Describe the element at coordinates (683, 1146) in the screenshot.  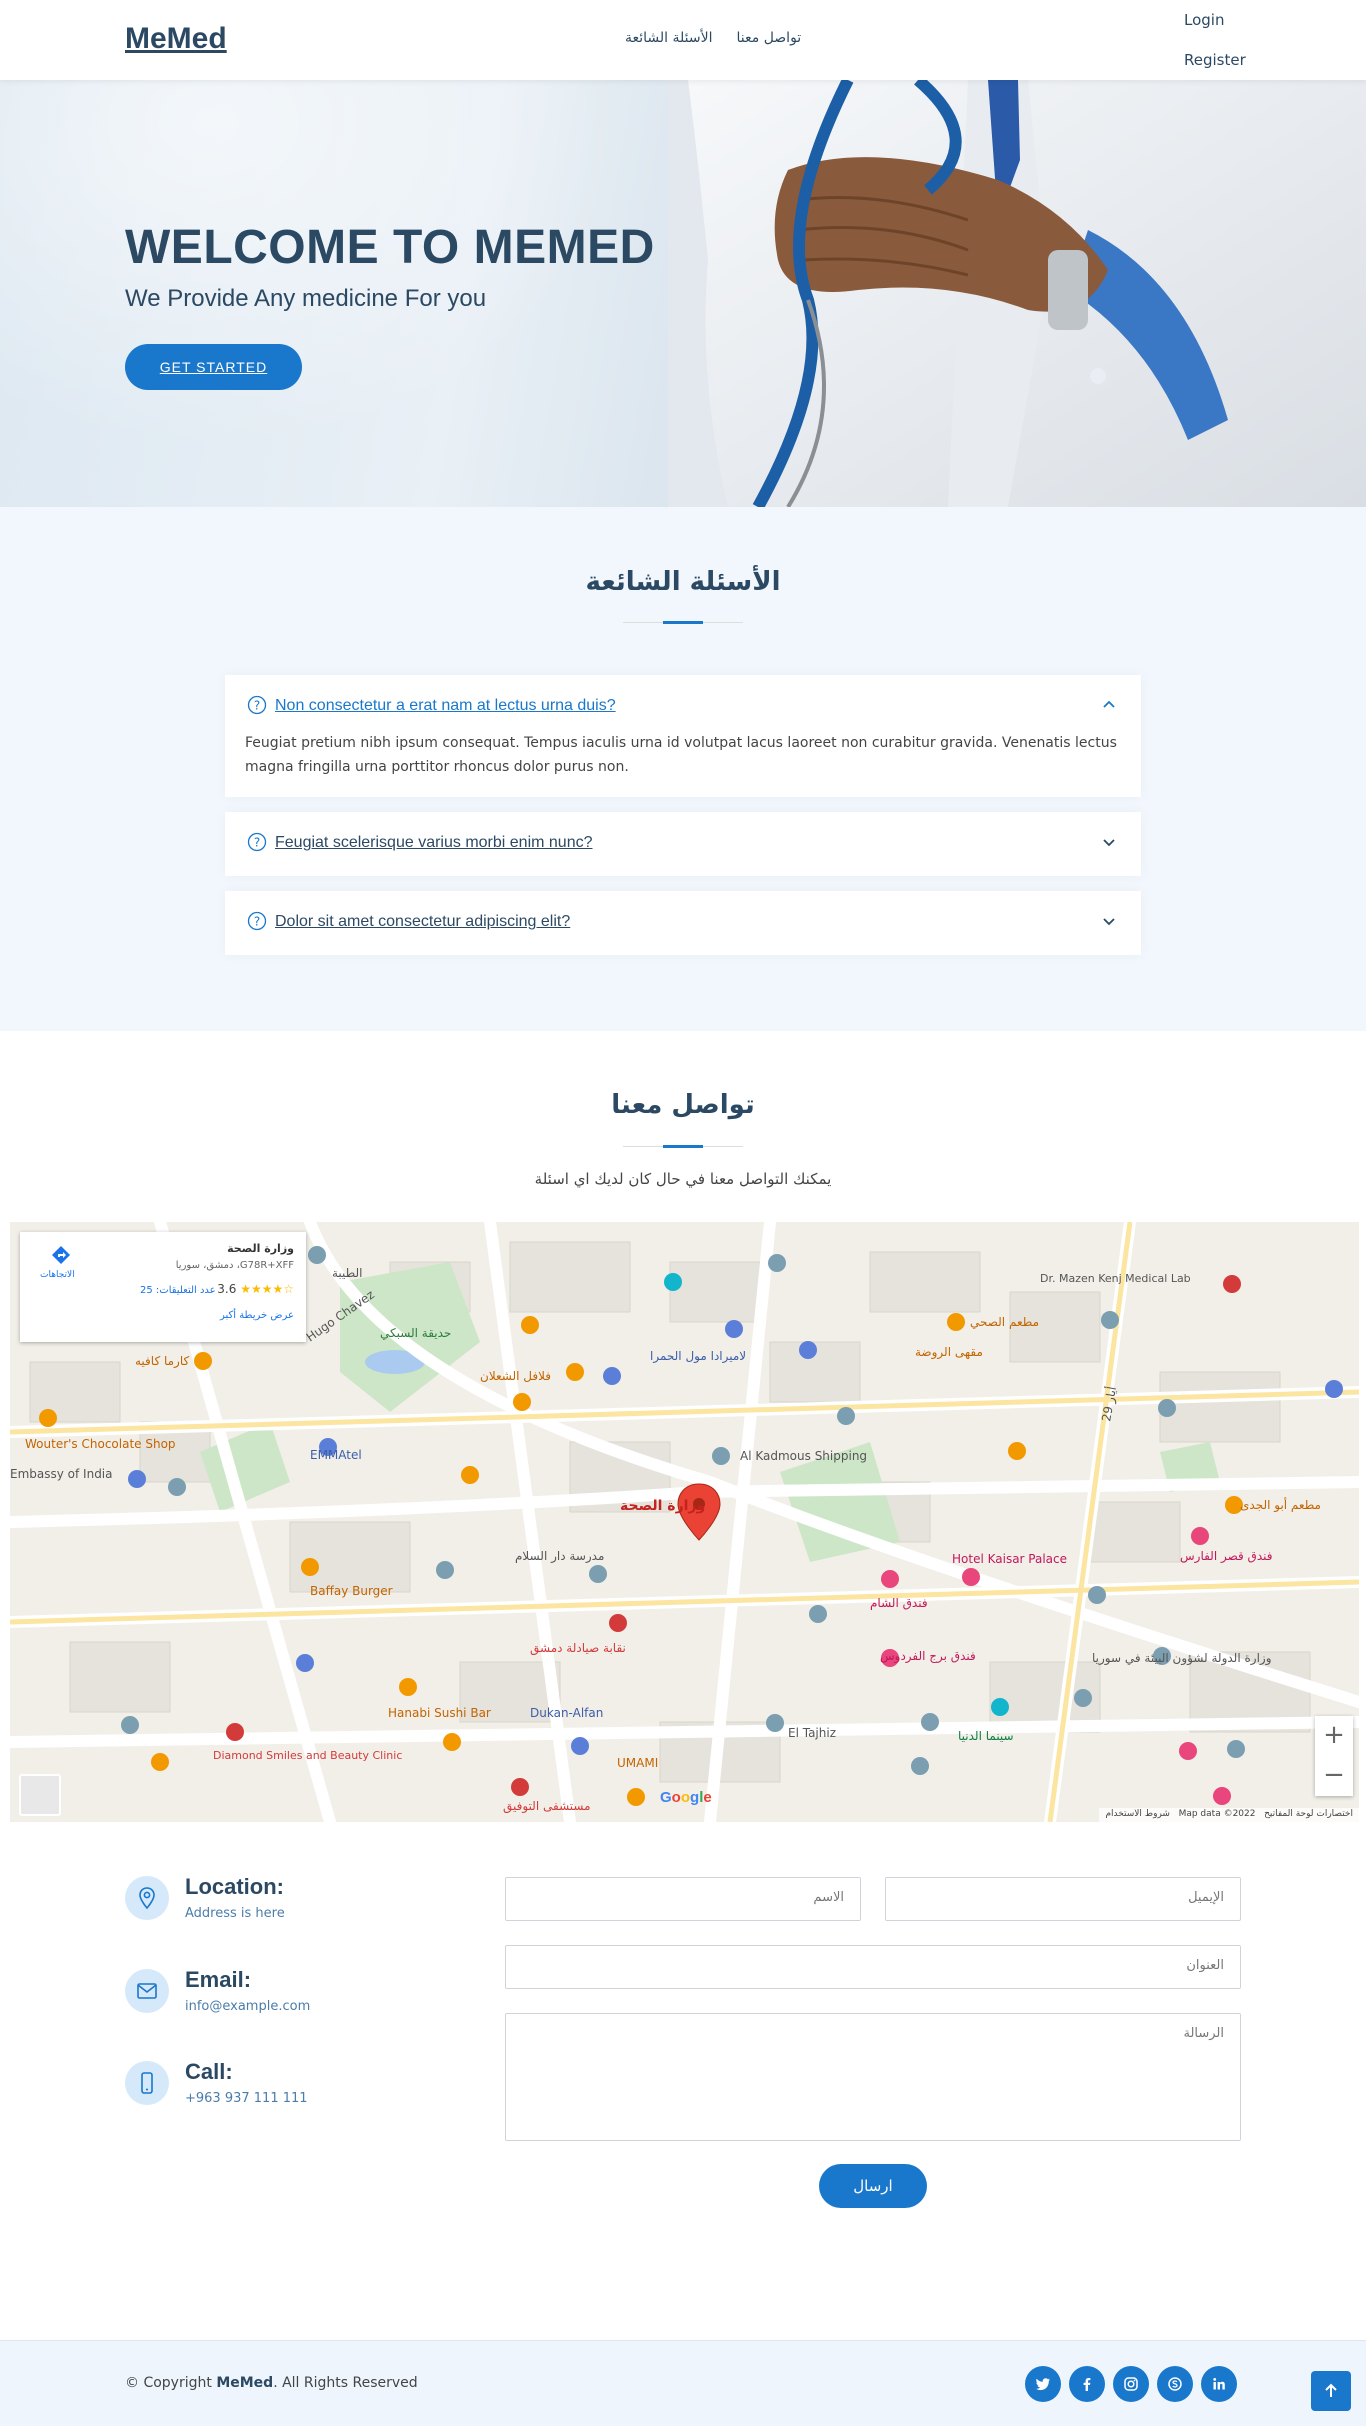
I see `contact-title-divider` at that location.